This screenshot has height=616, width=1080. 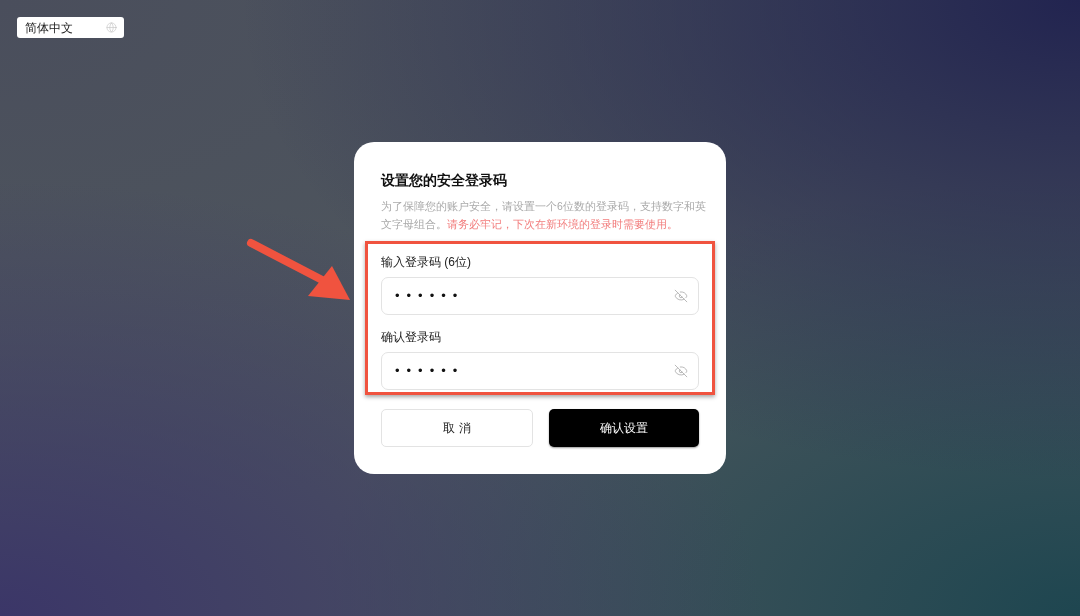 I want to click on dialog-title: 设置您的安全登录码, so click(x=444, y=180).